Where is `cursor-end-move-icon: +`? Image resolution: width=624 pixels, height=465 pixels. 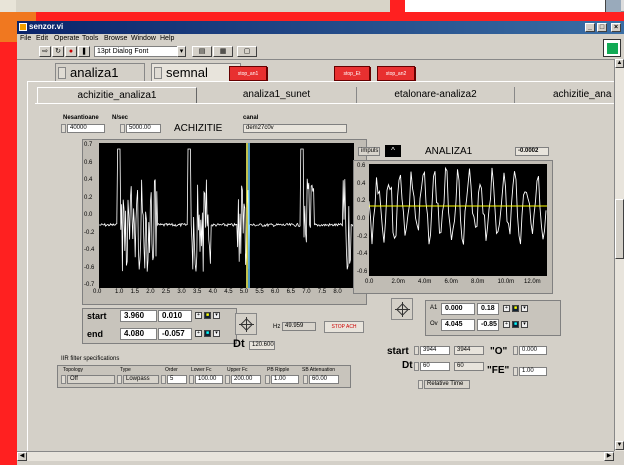 cursor-end-move-icon: + is located at coordinates (198, 333).